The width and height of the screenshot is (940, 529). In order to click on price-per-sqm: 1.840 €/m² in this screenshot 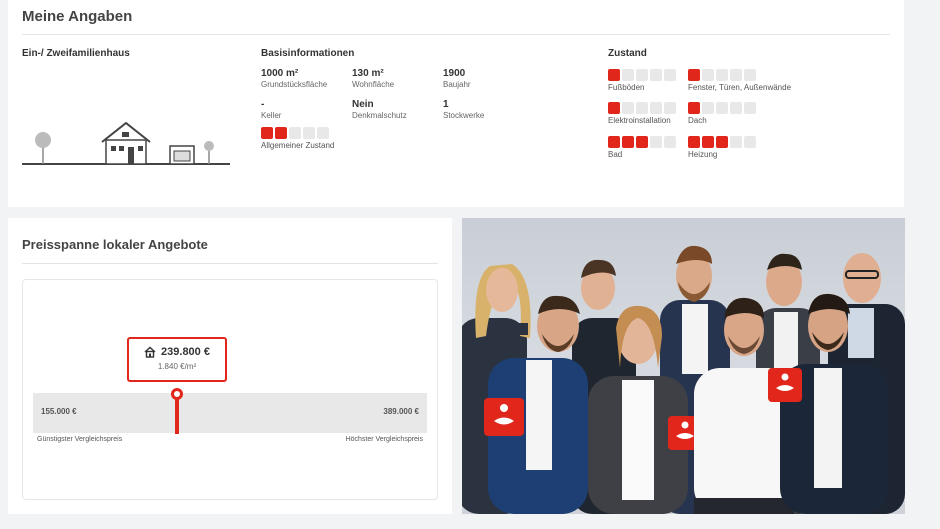, I will do `click(177, 366)`.